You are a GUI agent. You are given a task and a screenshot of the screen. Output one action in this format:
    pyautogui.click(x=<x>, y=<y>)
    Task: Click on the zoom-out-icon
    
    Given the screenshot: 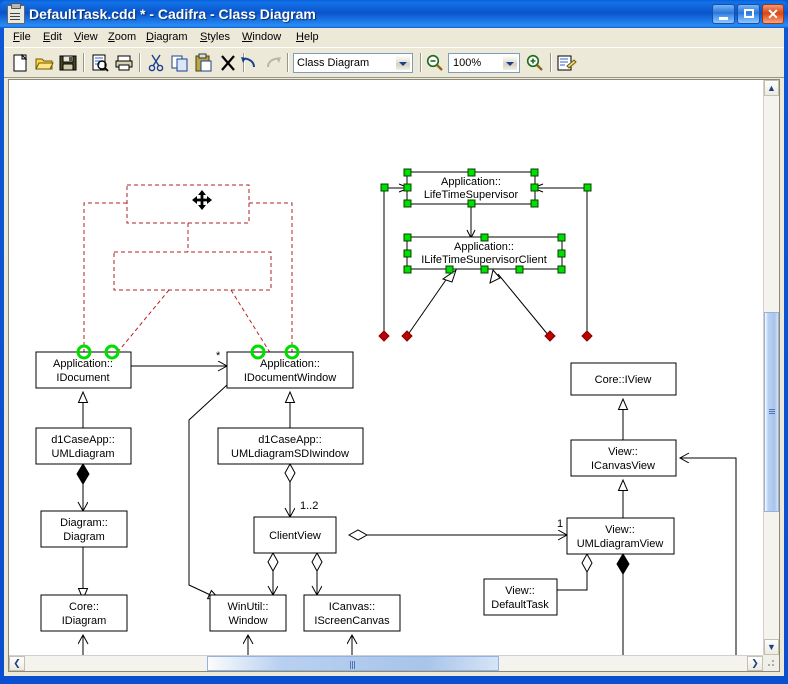 What is the action you would take?
    pyautogui.click(x=435, y=63)
    